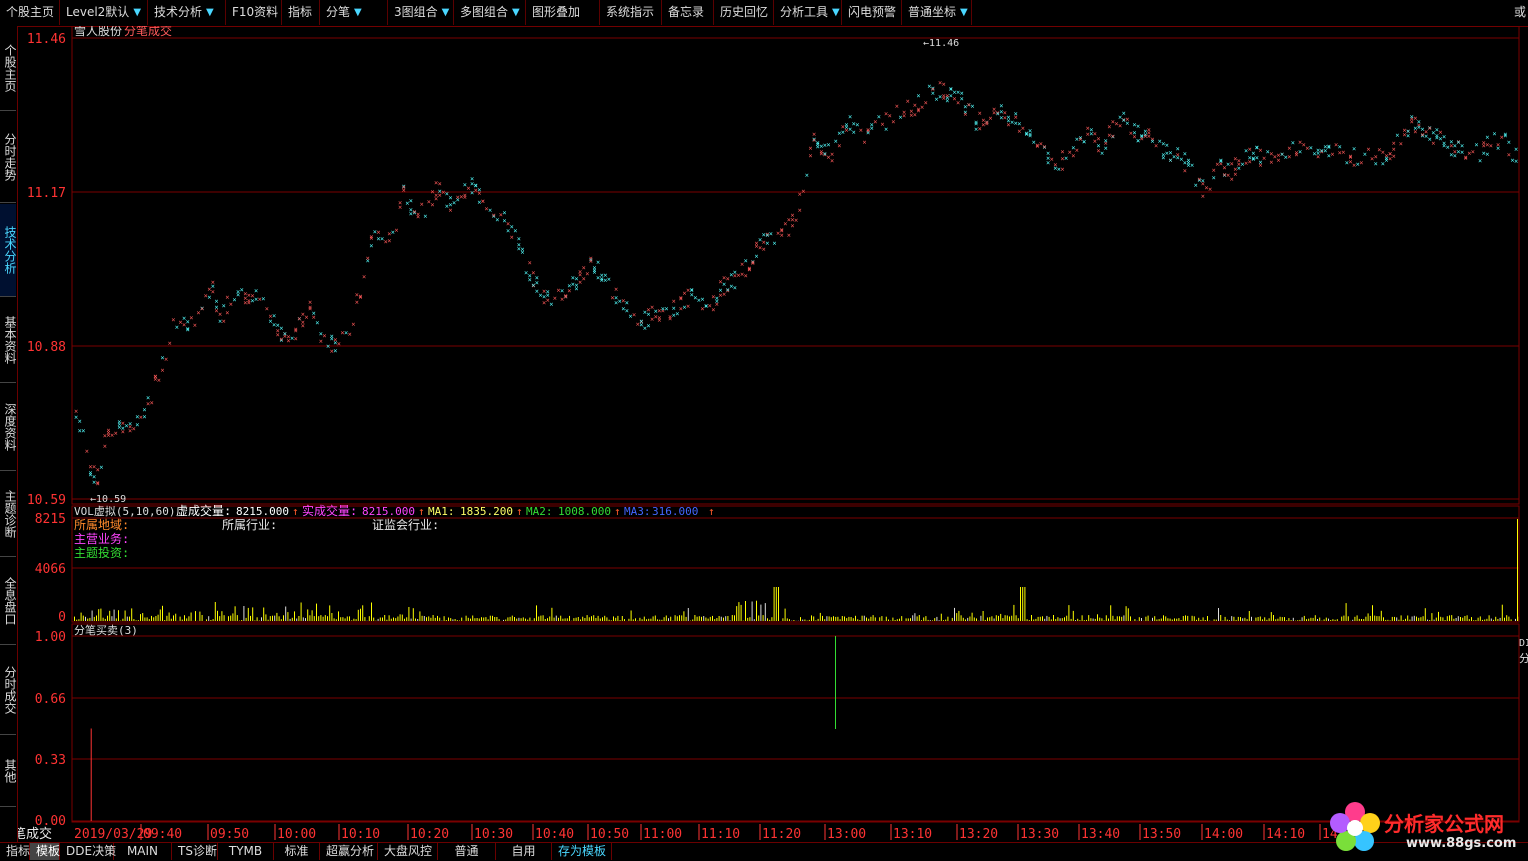  Describe the element at coordinates (582, 851) in the screenshot. I see `bottom-tab-11: 存为模板` at that location.